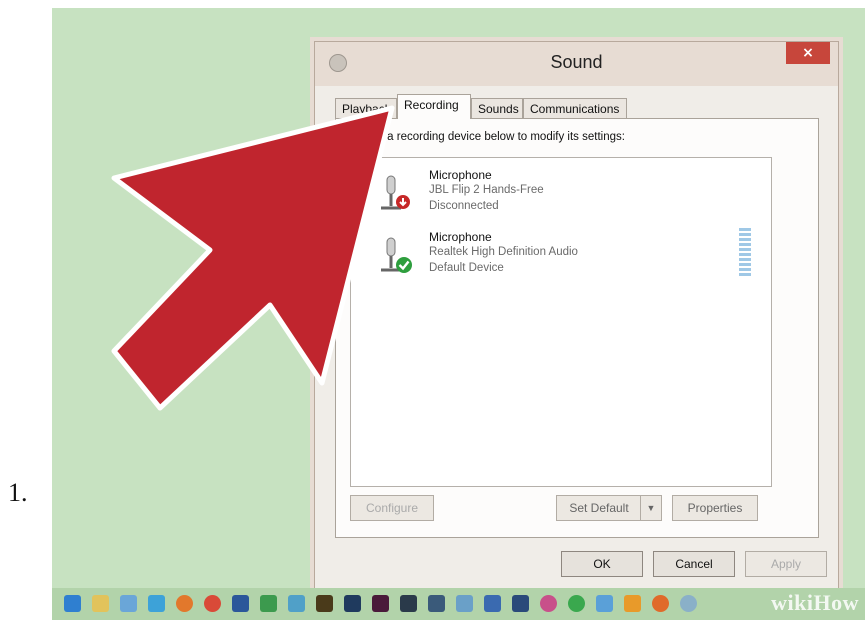 The height and width of the screenshot is (620, 865). What do you see at coordinates (18, 492) in the screenshot?
I see `step-number: 1.` at bounding box center [18, 492].